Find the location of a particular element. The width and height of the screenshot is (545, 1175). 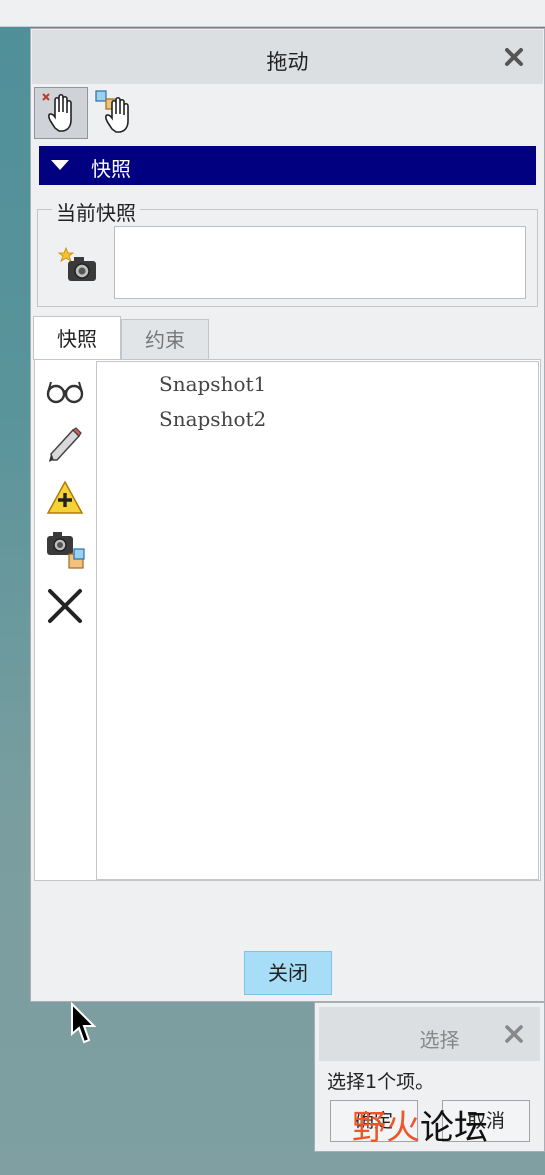

current-snapshot-group: 当前快照 is located at coordinates (287, 252).